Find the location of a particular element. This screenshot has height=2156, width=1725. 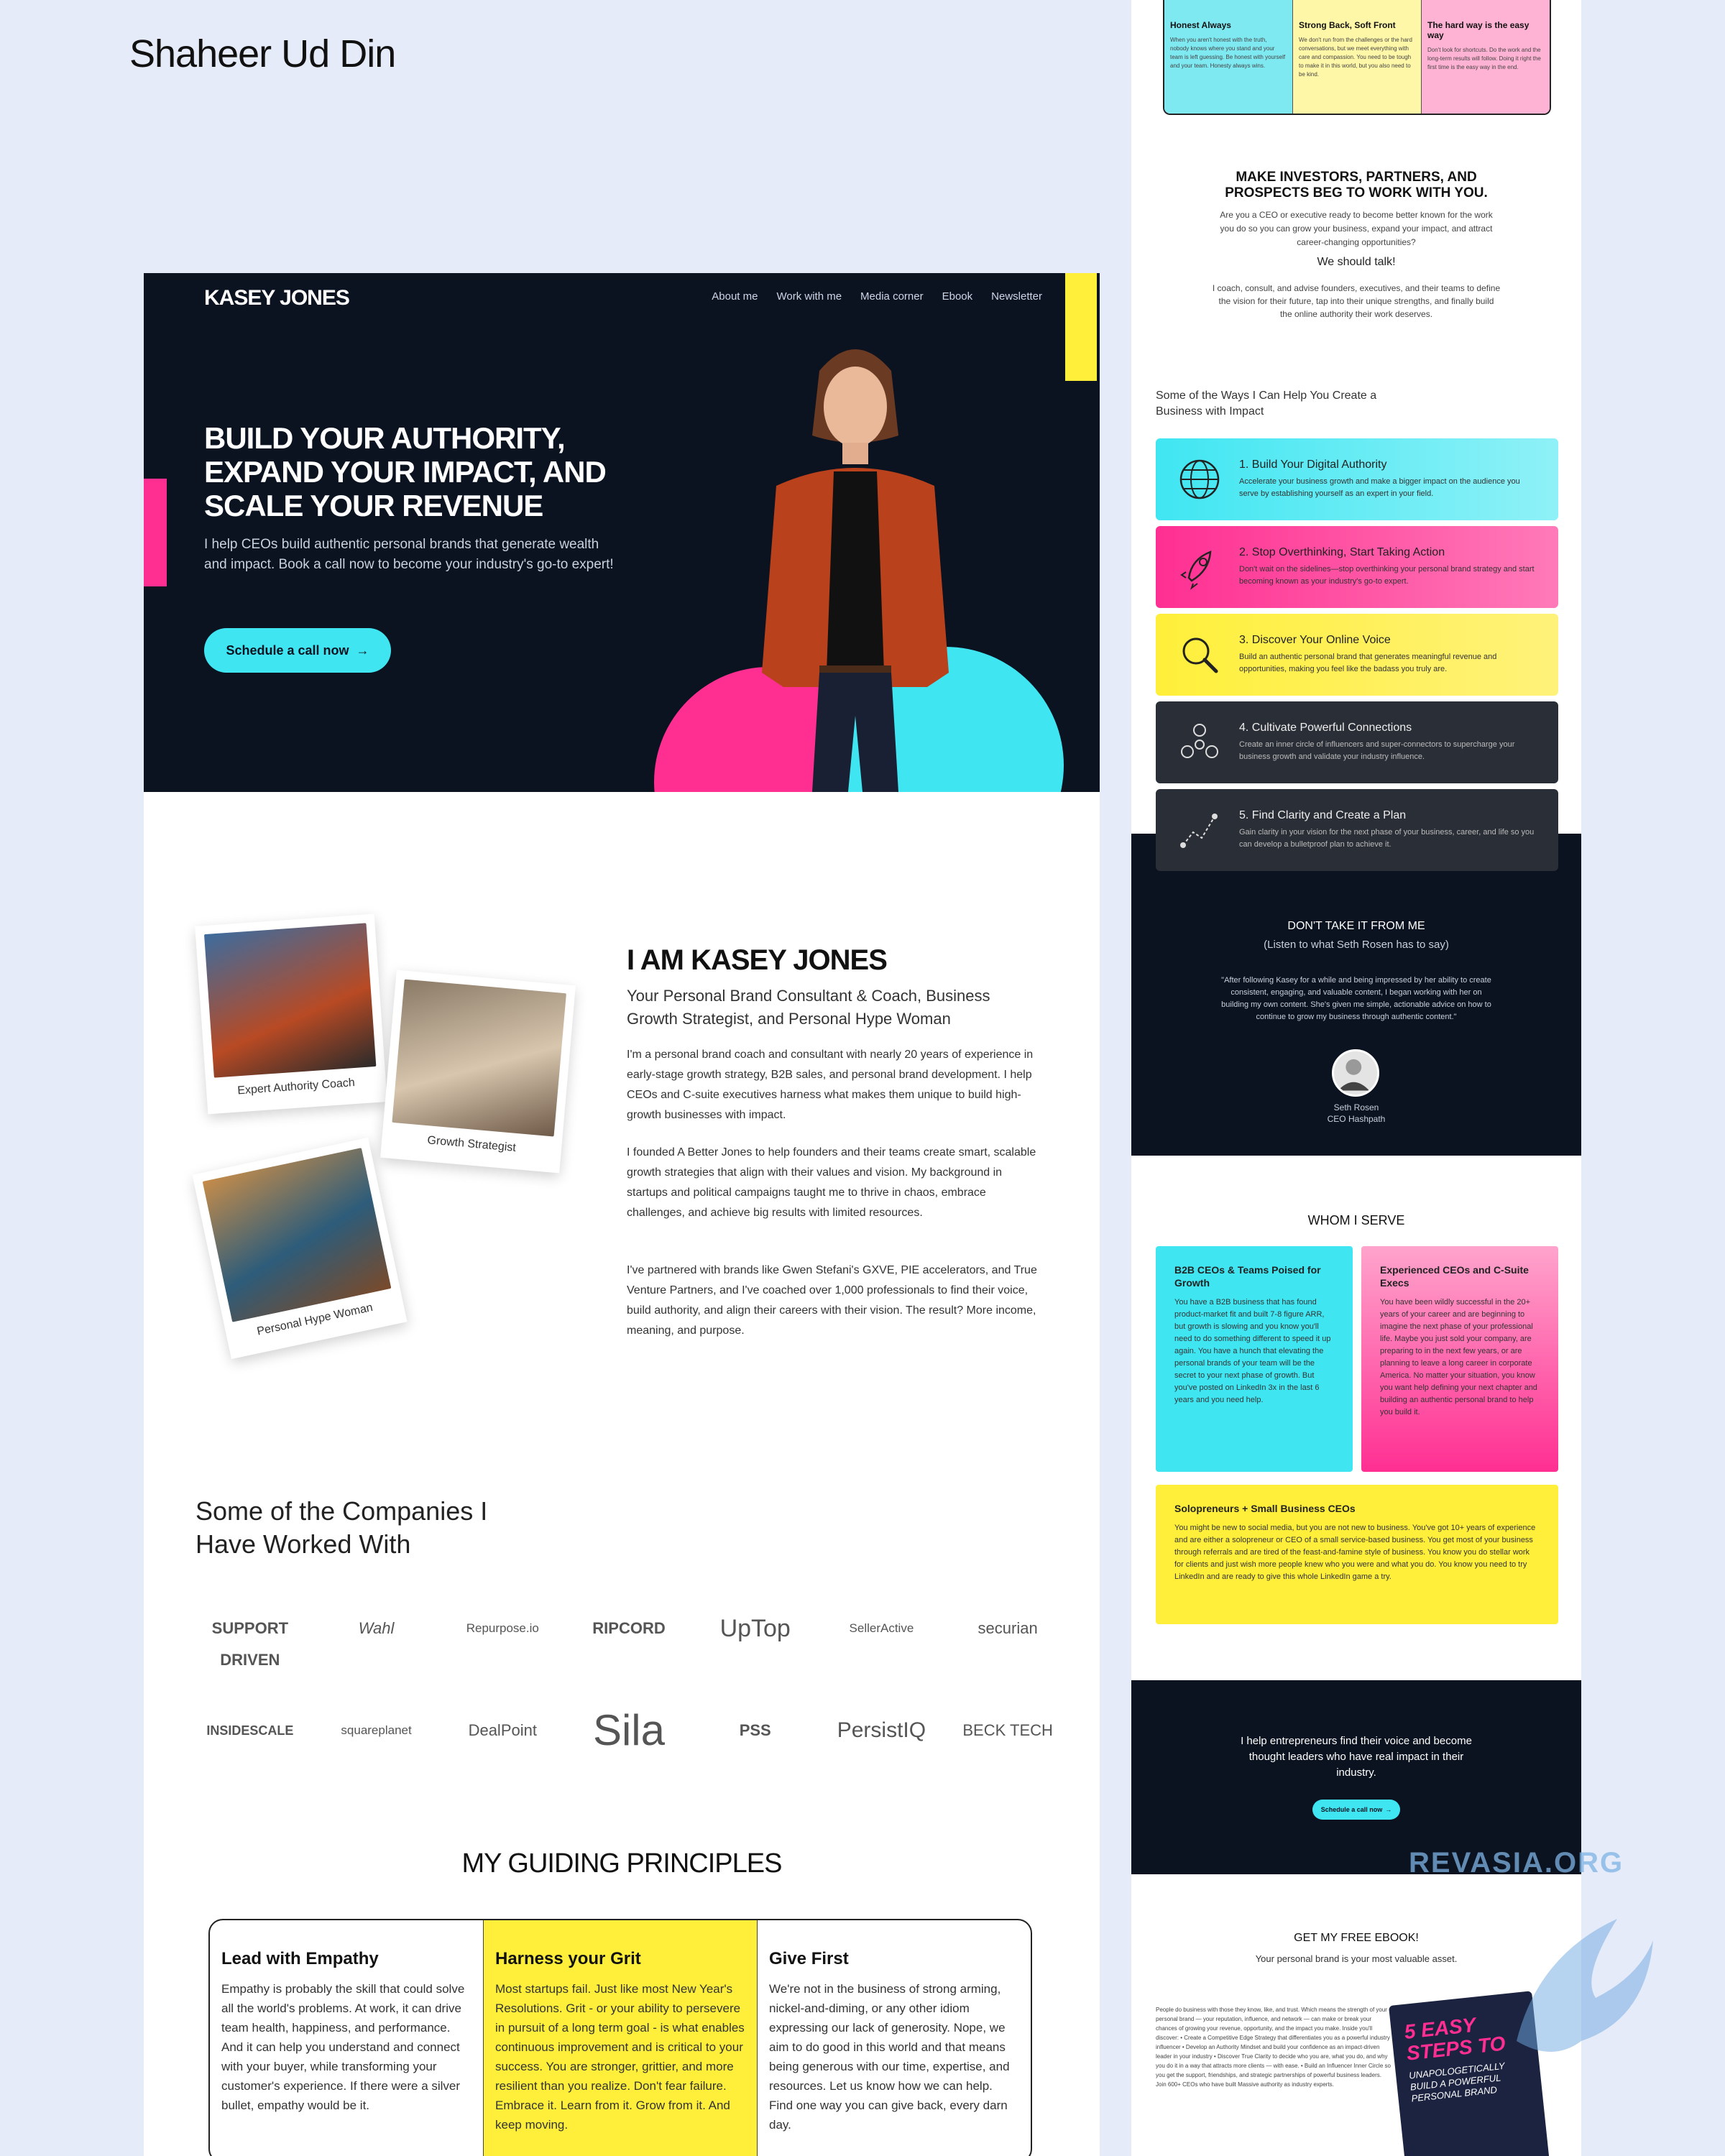

serve-title: Solopreneurs + Small Business CEOs is located at coordinates (1265, 1508).